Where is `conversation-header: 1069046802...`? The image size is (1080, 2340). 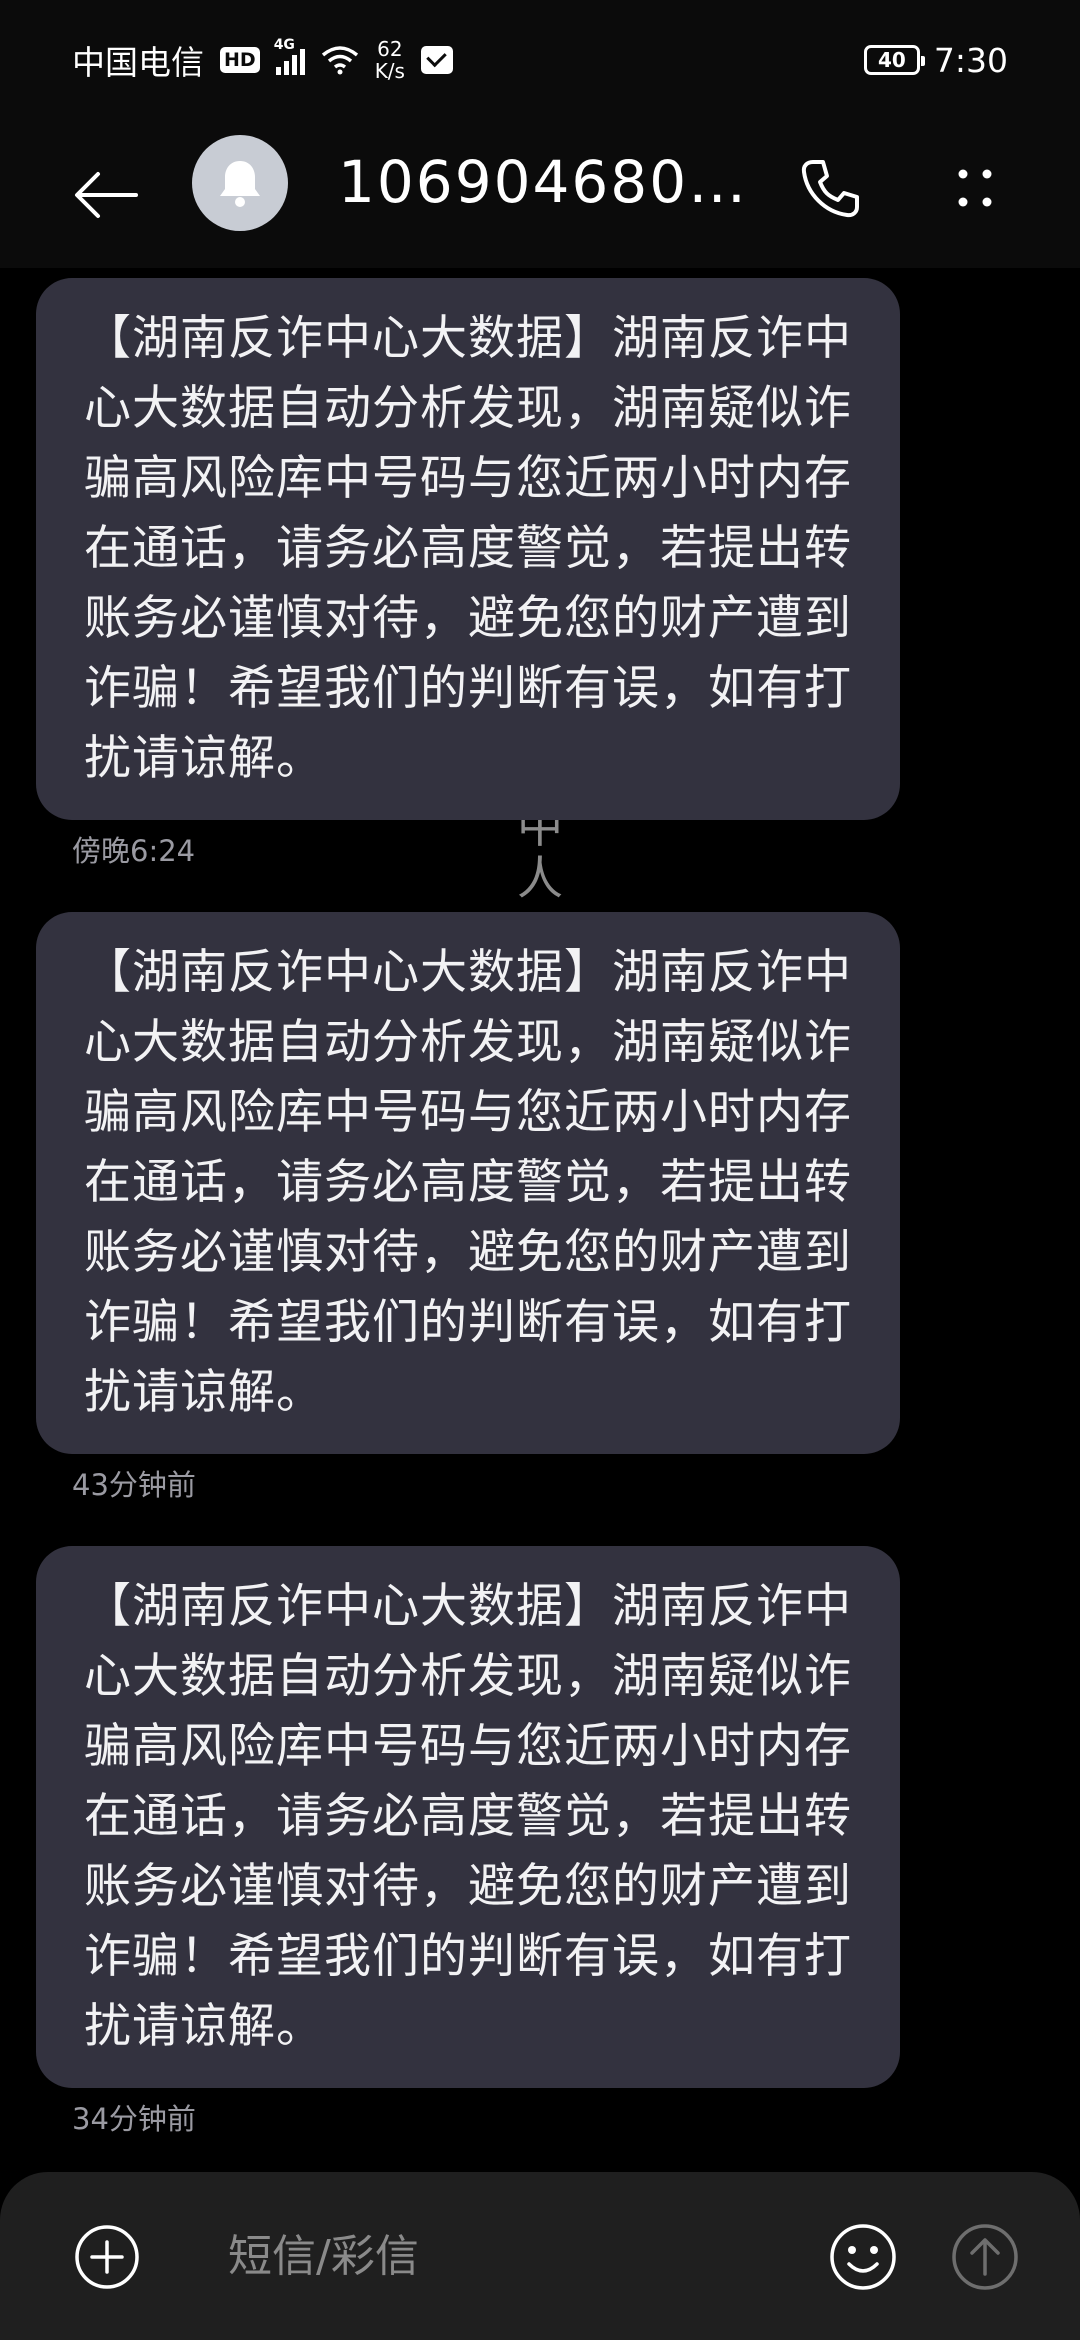
conversation-header: 1069046802... is located at coordinates (540, 194).